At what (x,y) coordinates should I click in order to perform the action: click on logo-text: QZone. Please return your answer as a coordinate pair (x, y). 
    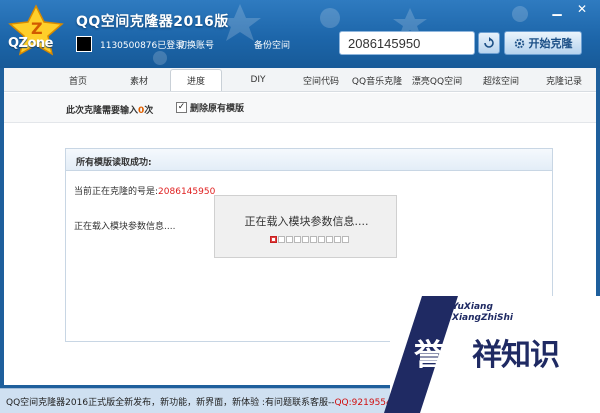
    Looking at the image, I should click on (30, 43).